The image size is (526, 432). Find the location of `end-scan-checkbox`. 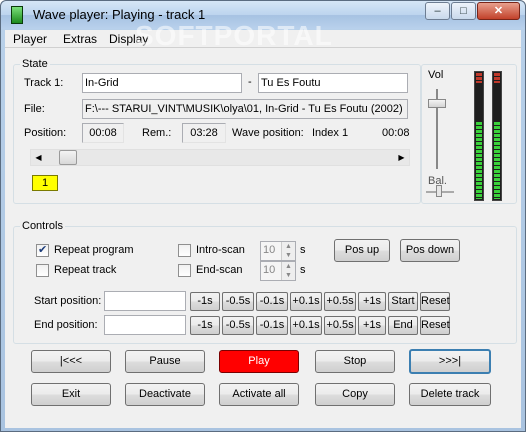

end-scan-checkbox is located at coordinates (184, 270).